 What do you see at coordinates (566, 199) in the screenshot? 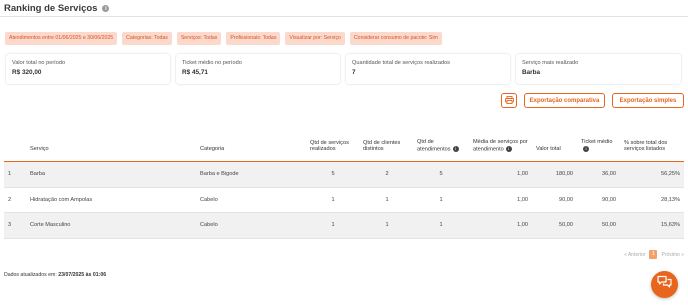
I see `cell-valor-total: 90,00` at bounding box center [566, 199].